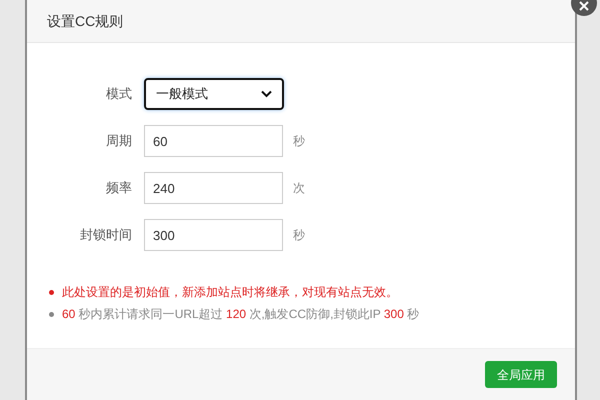 The image size is (600, 400). I want to click on input-field: 300, so click(213, 235).